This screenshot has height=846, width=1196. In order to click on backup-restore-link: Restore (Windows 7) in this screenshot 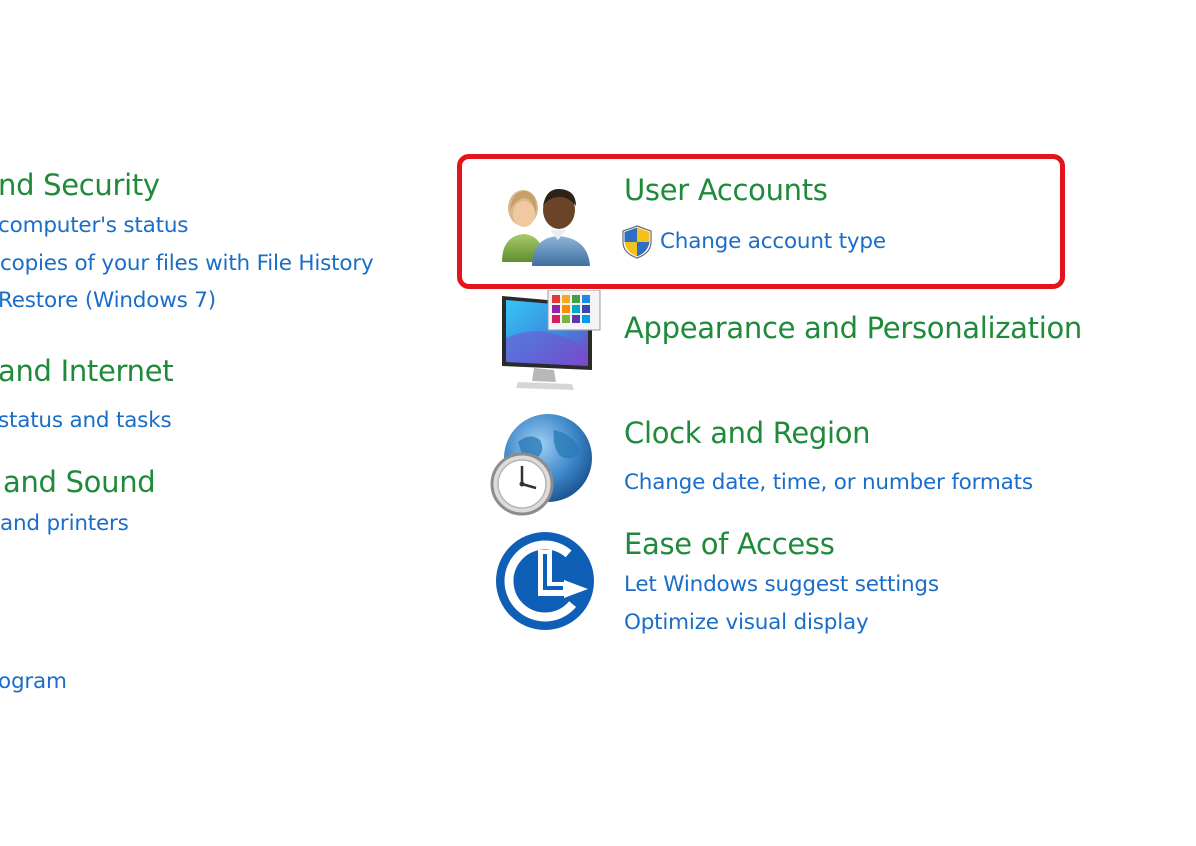, I will do `click(108, 300)`.